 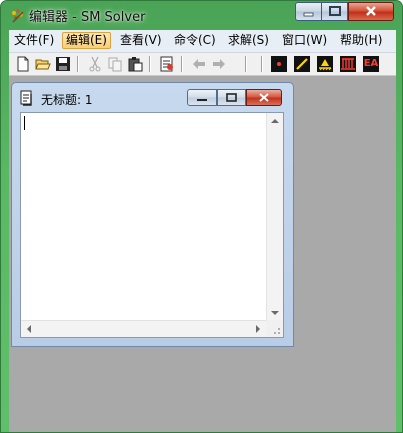 I want to click on text-caret, so click(x=24, y=123).